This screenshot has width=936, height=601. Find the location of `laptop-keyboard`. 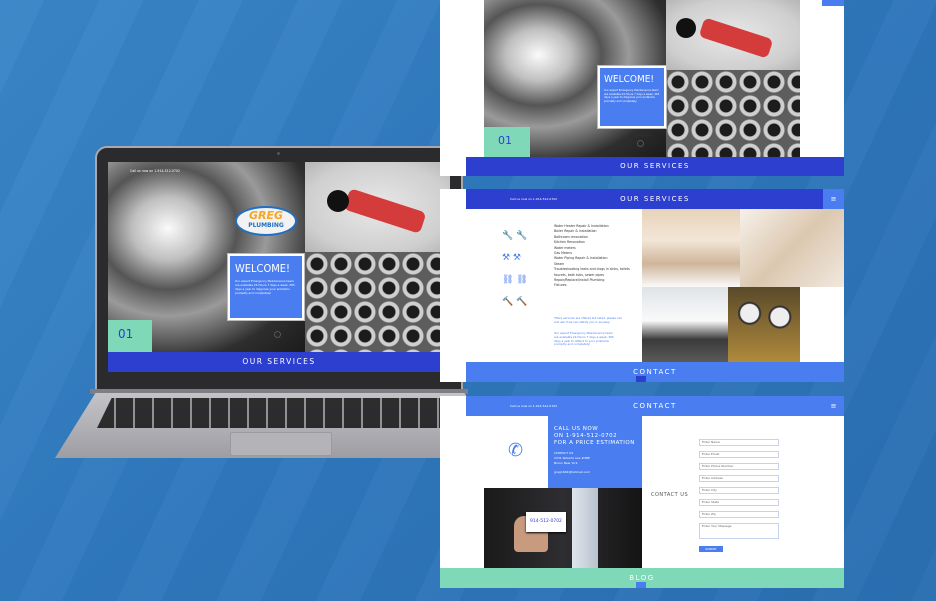

laptop-keyboard is located at coordinates (280, 413).